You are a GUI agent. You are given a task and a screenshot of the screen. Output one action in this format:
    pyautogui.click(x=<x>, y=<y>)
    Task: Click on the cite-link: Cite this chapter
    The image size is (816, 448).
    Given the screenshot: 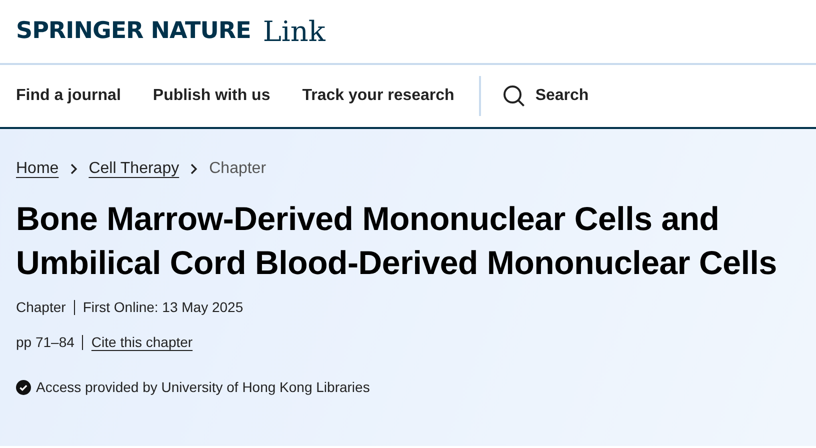 What is the action you would take?
    pyautogui.click(x=142, y=342)
    